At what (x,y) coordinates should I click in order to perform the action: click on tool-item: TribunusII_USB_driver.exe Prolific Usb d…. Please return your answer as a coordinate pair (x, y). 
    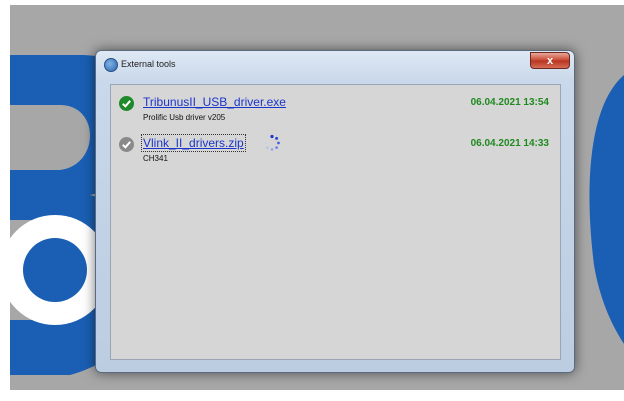
    Looking at the image, I should click on (334, 112).